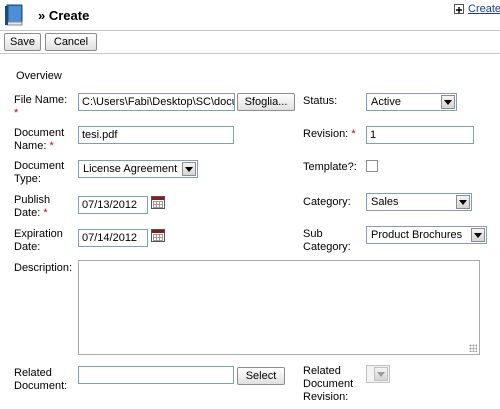  What do you see at coordinates (327, 240) in the screenshot?
I see `sub-category-label: Sub Category:` at bounding box center [327, 240].